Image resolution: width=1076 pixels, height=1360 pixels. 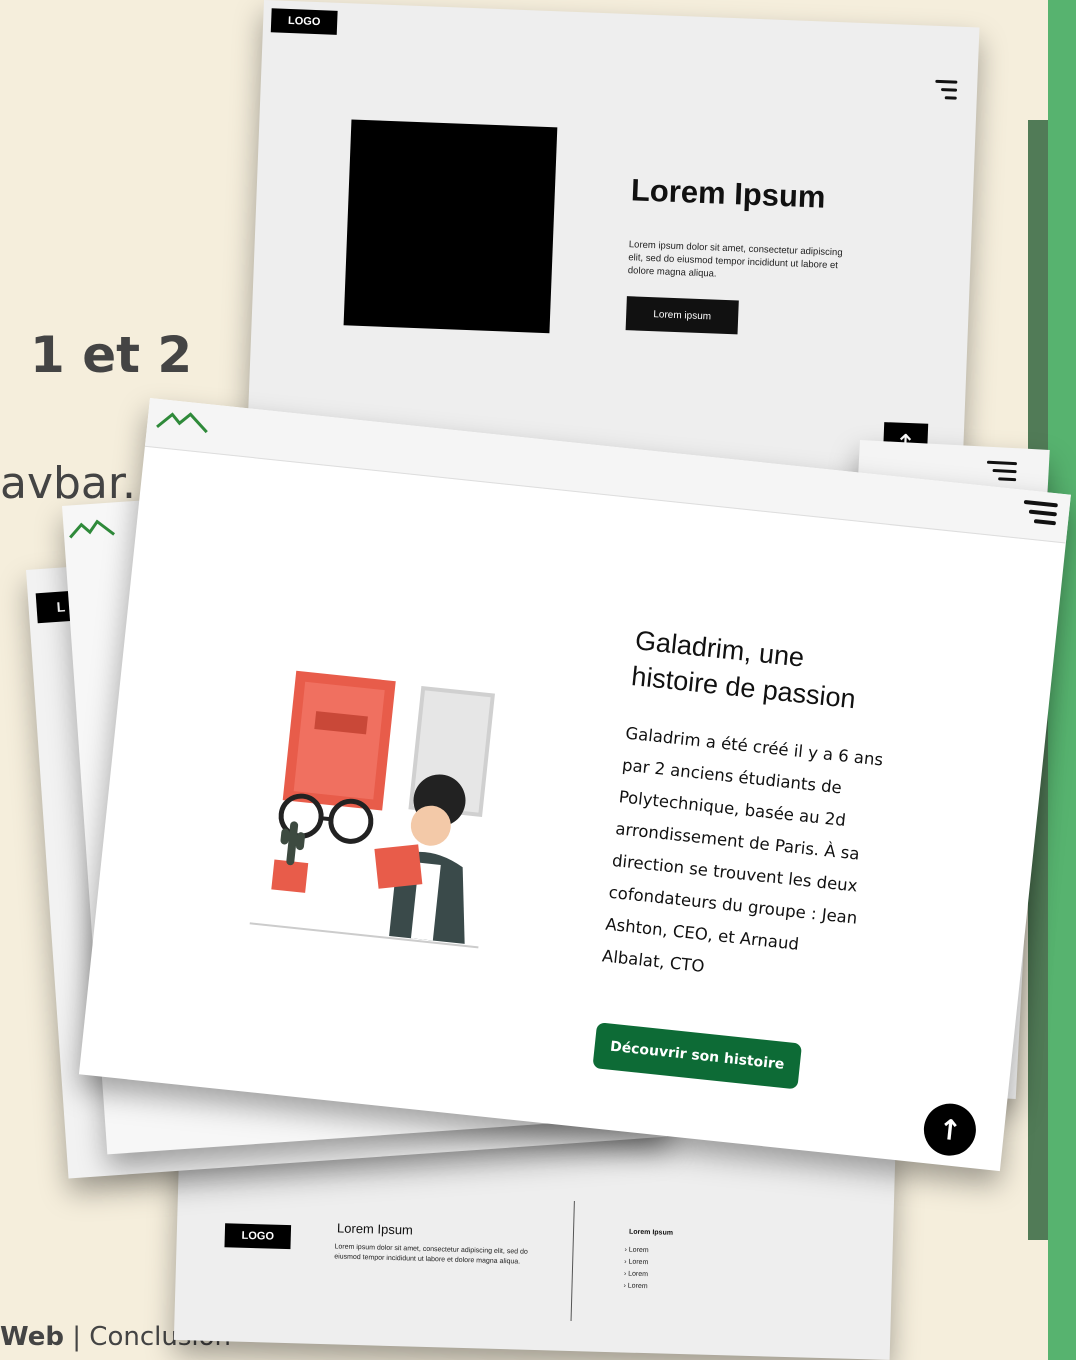 What do you see at coordinates (744, 670) in the screenshot?
I see `galadrim-title: Galadrim, une histoire de passion` at bounding box center [744, 670].